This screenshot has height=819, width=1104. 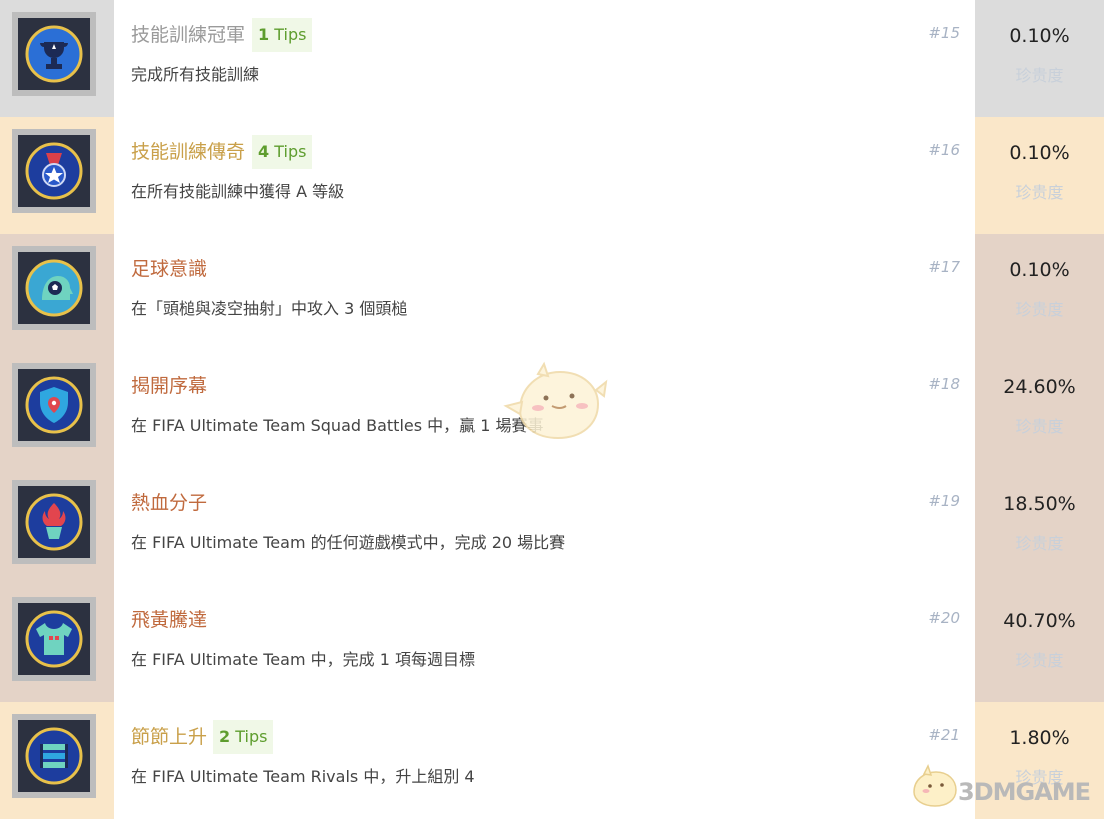 I want to click on achievement-title: 技能訓練傳奇, so click(x=188, y=152).